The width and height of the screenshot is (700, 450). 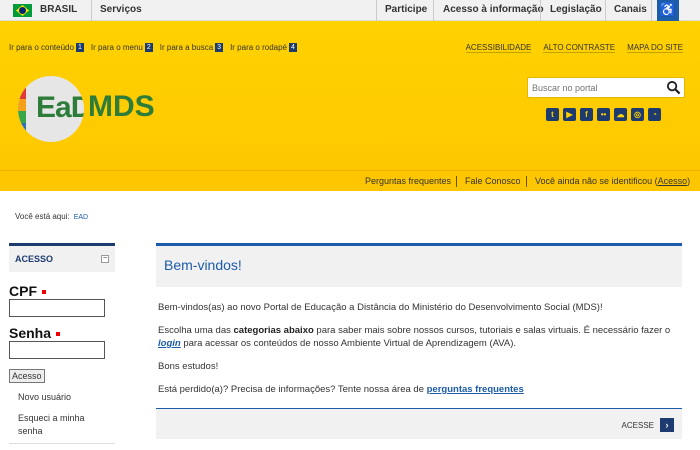 I want to click on faq-link: Perguntas frequentes, so click(x=408, y=181).